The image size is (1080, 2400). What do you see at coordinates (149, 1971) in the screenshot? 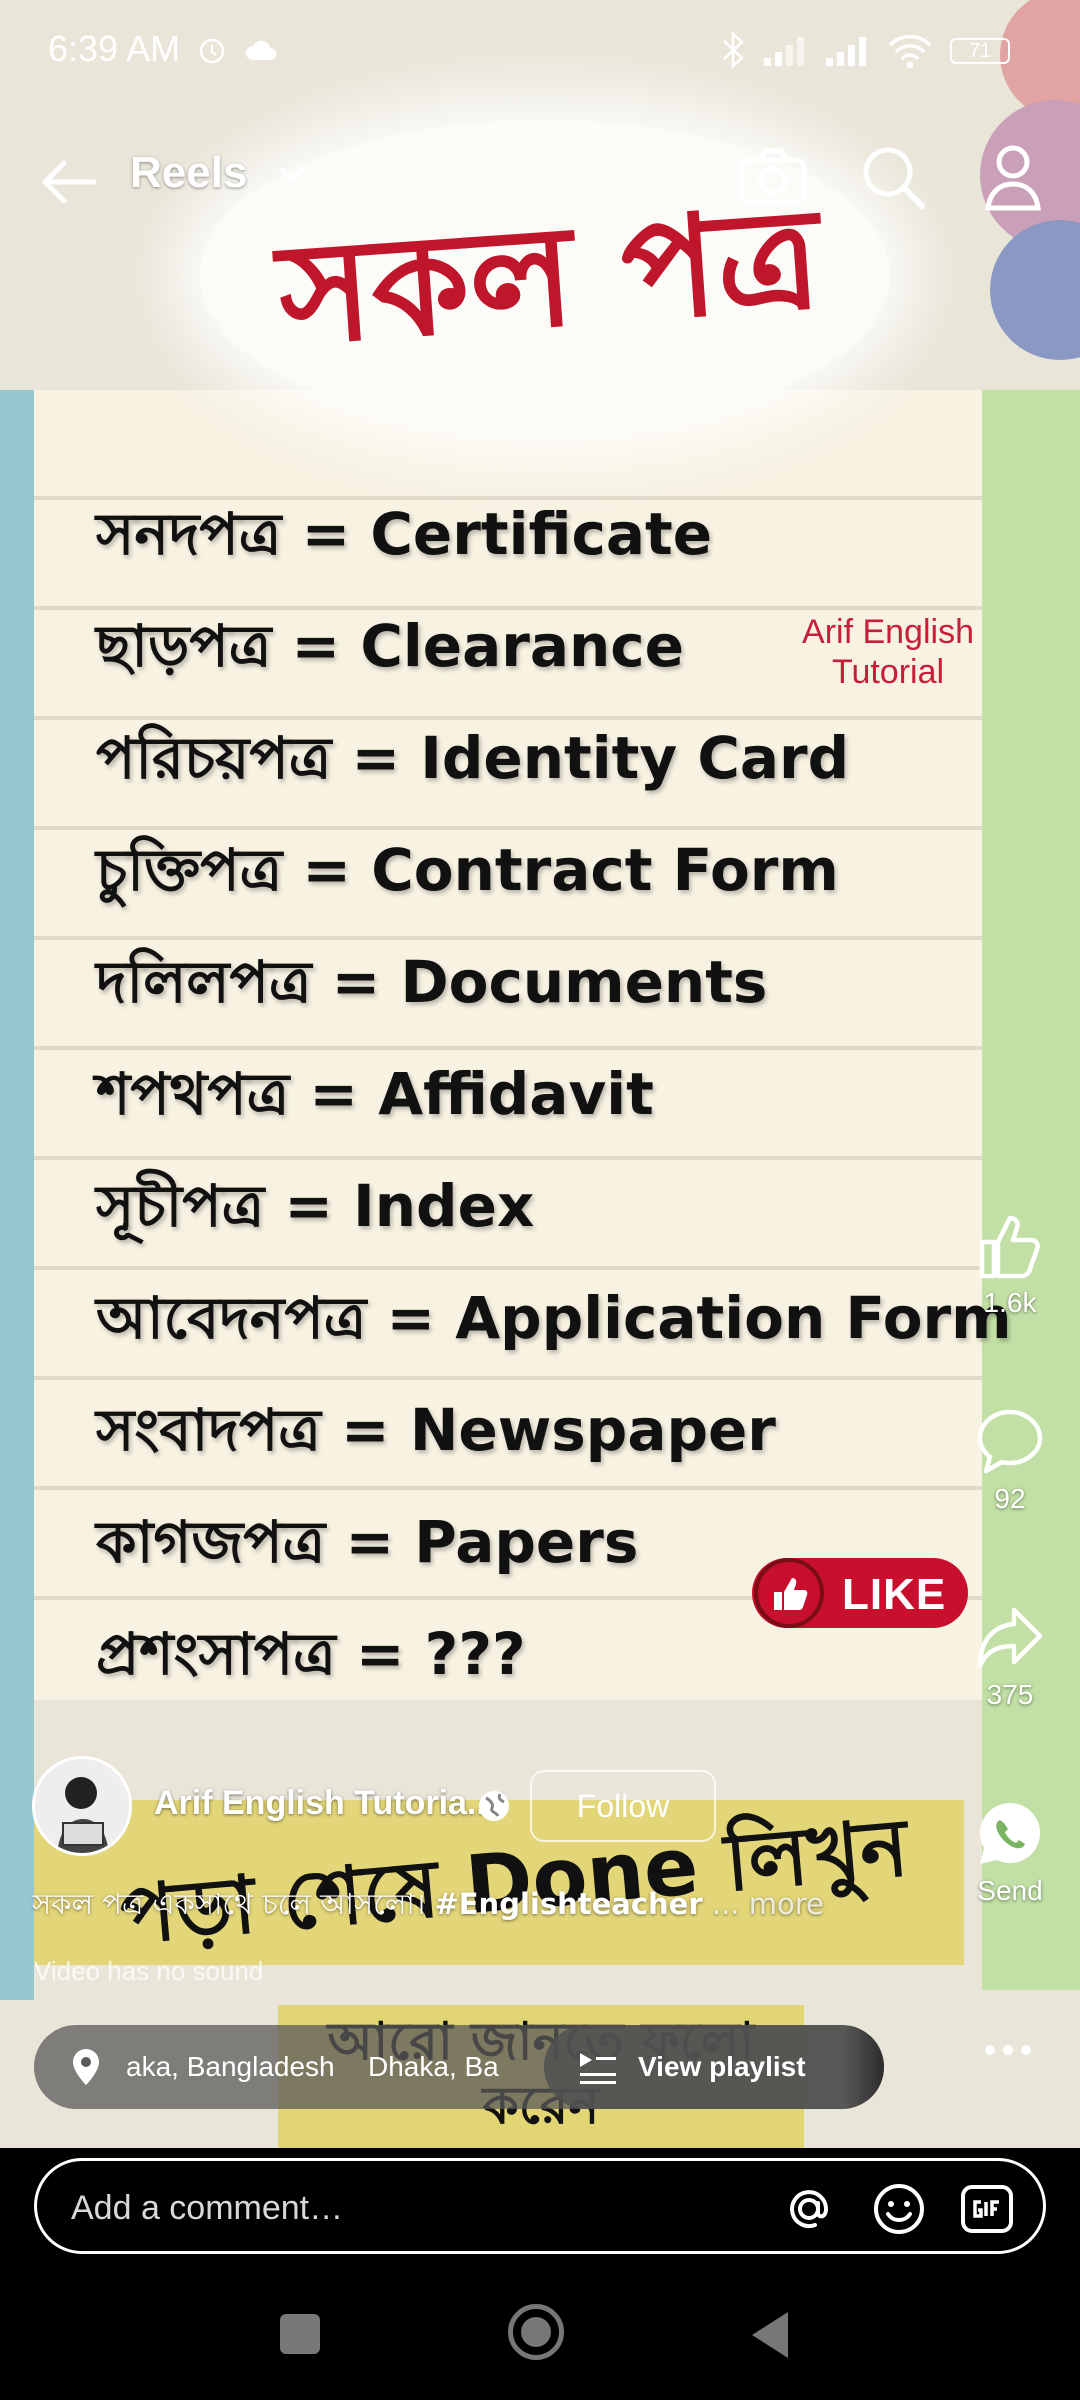
I see `no-sound-notice: Video has no sound` at bounding box center [149, 1971].